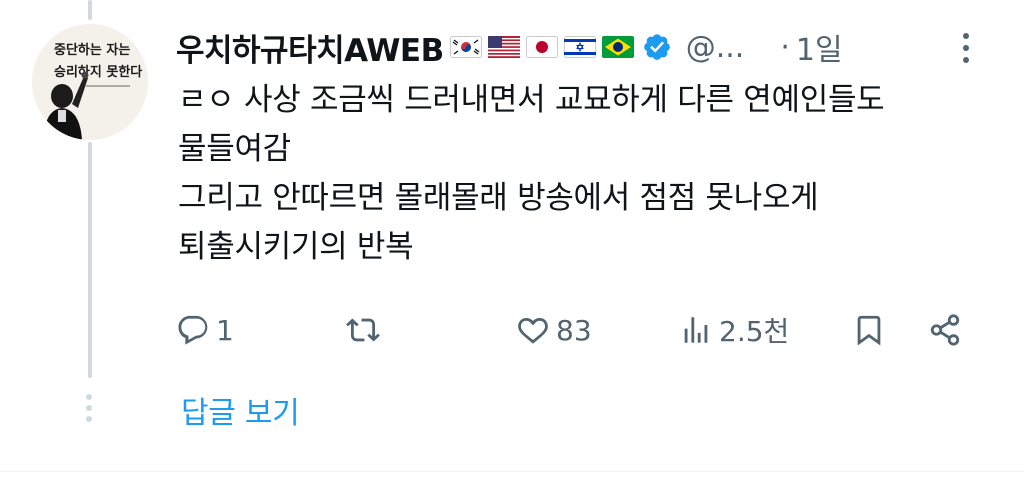 The height and width of the screenshot is (477, 1024). I want to click on like-button: 83, so click(554, 330).